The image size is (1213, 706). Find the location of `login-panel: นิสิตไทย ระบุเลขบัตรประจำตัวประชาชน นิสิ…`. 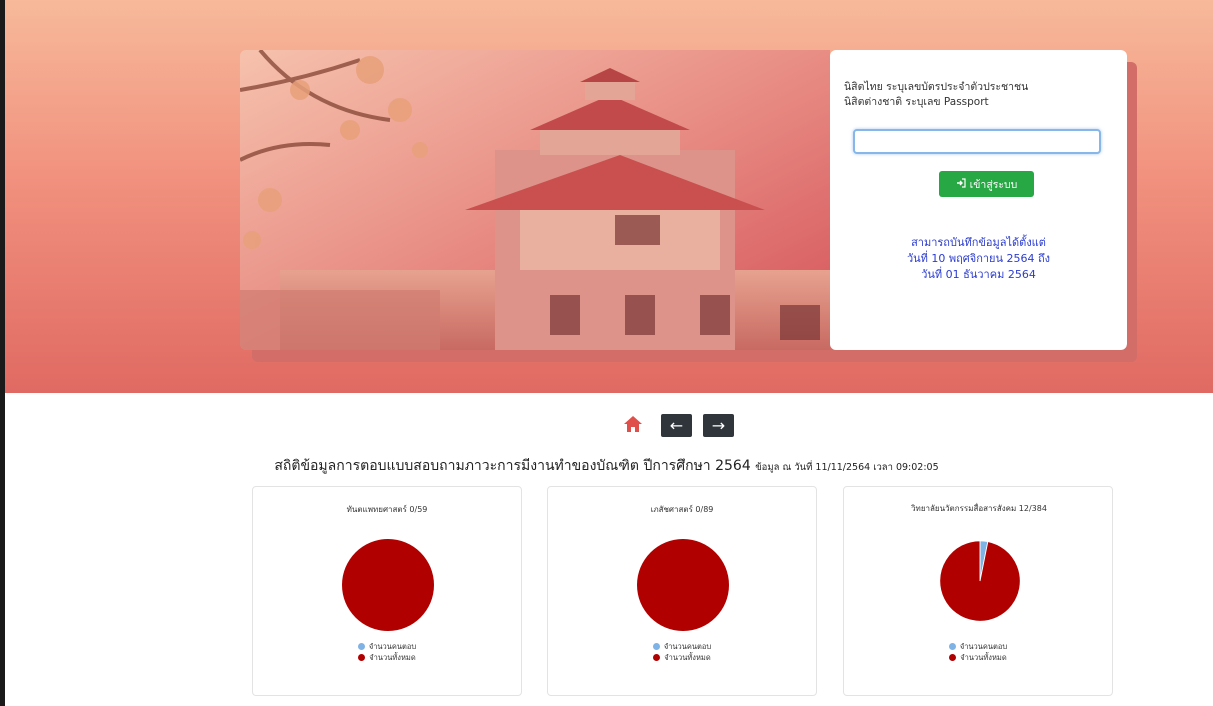

login-panel: นิสิตไทย ระบุเลขบัตรประจำตัวประชาชน นิสิ… is located at coordinates (978, 200).